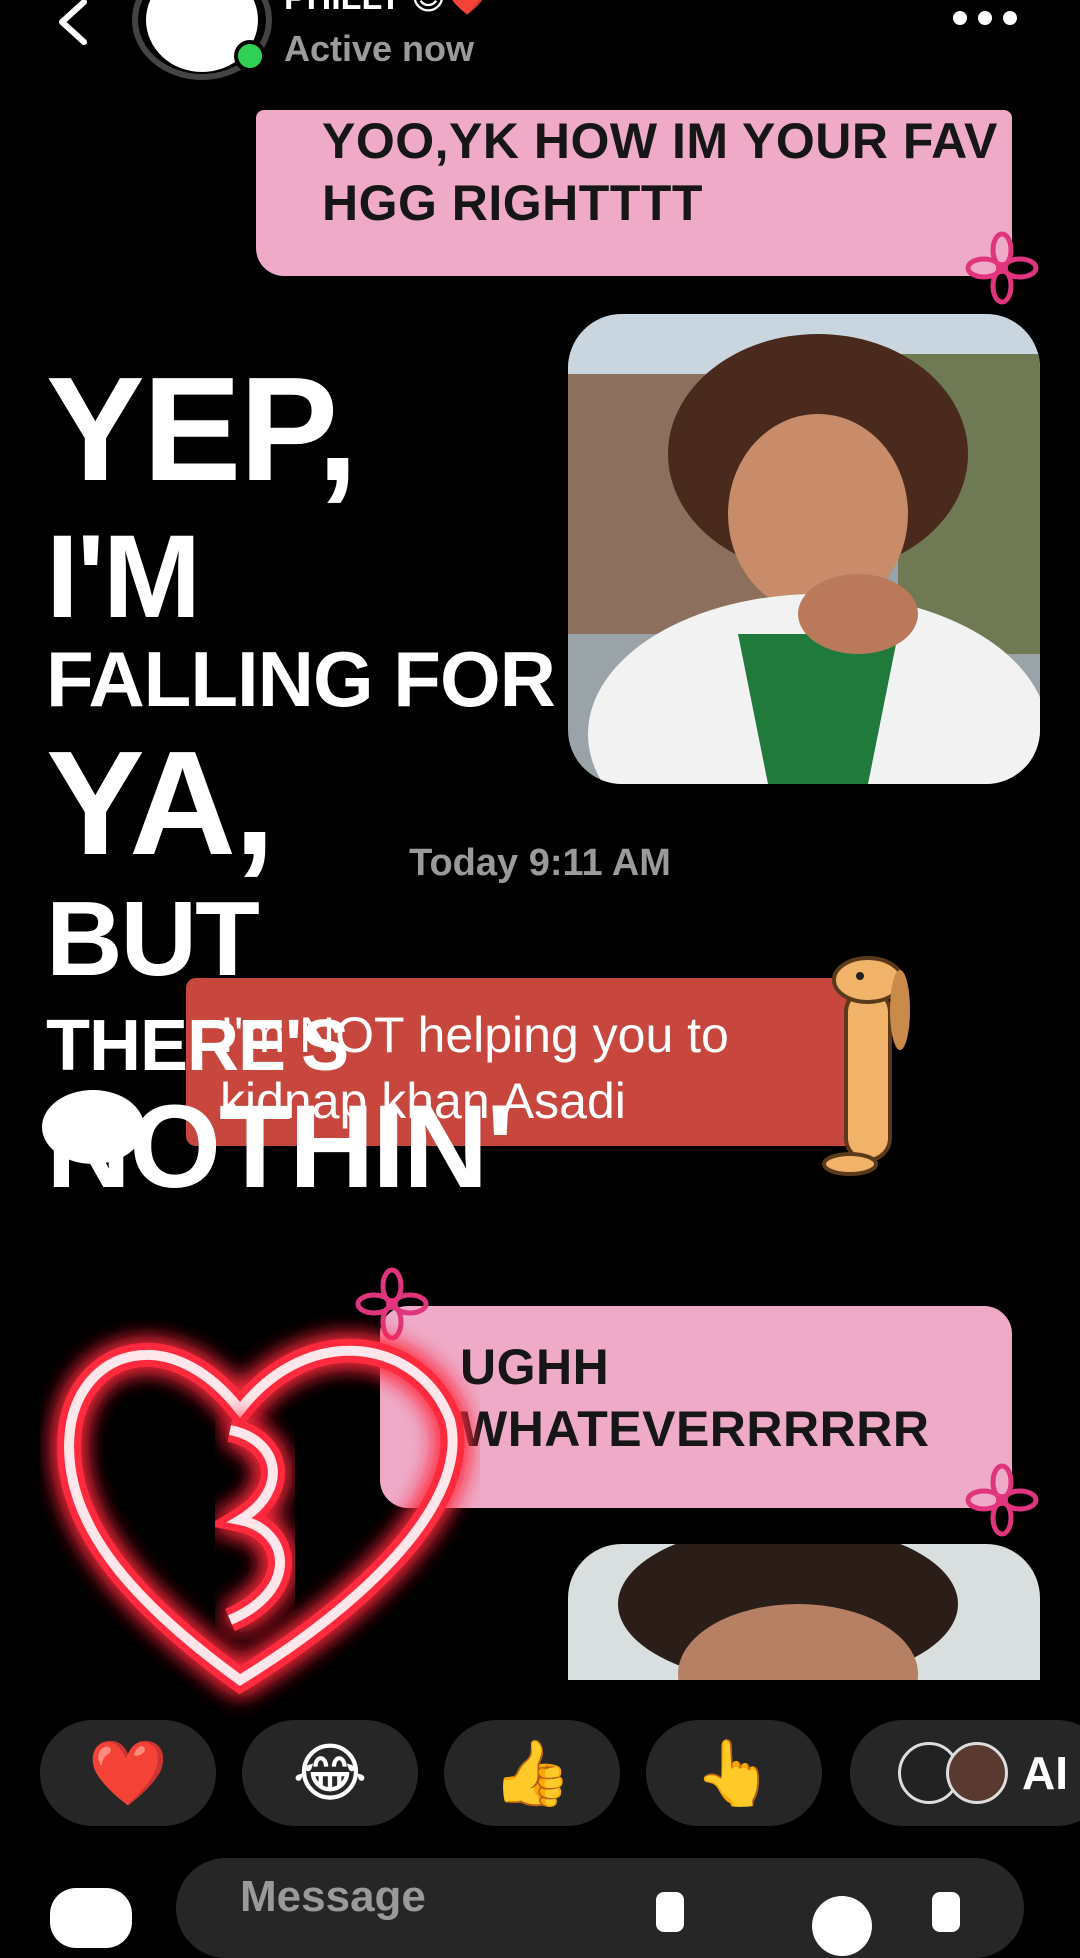 The width and height of the screenshot is (1080, 1958). Describe the element at coordinates (202, 429) in the screenshot. I see `lyric-line: YEP,` at that location.